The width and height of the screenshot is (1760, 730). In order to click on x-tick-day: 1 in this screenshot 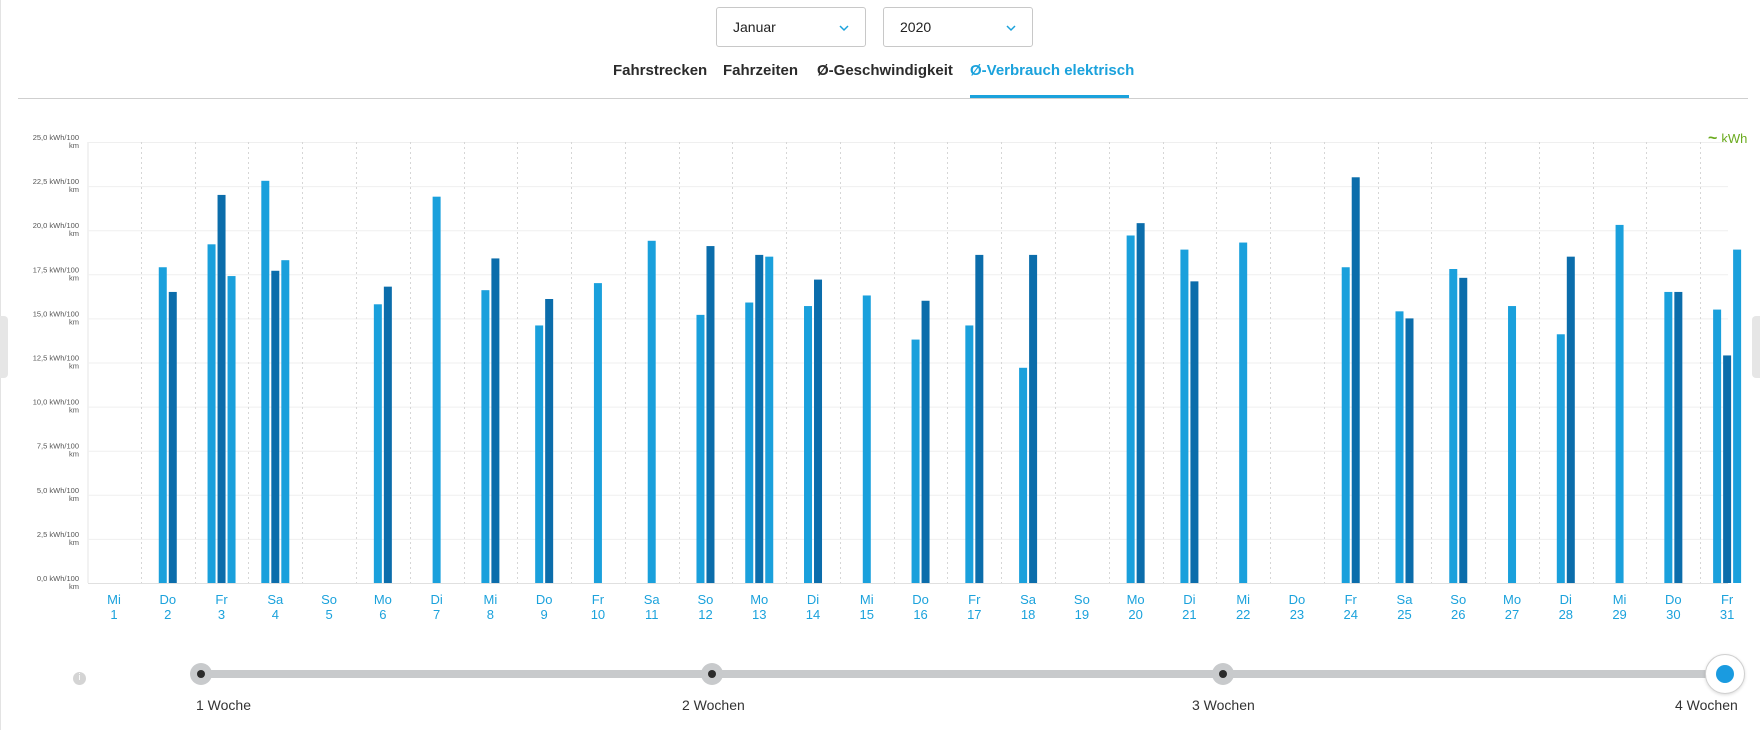, I will do `click(113, 614)`.